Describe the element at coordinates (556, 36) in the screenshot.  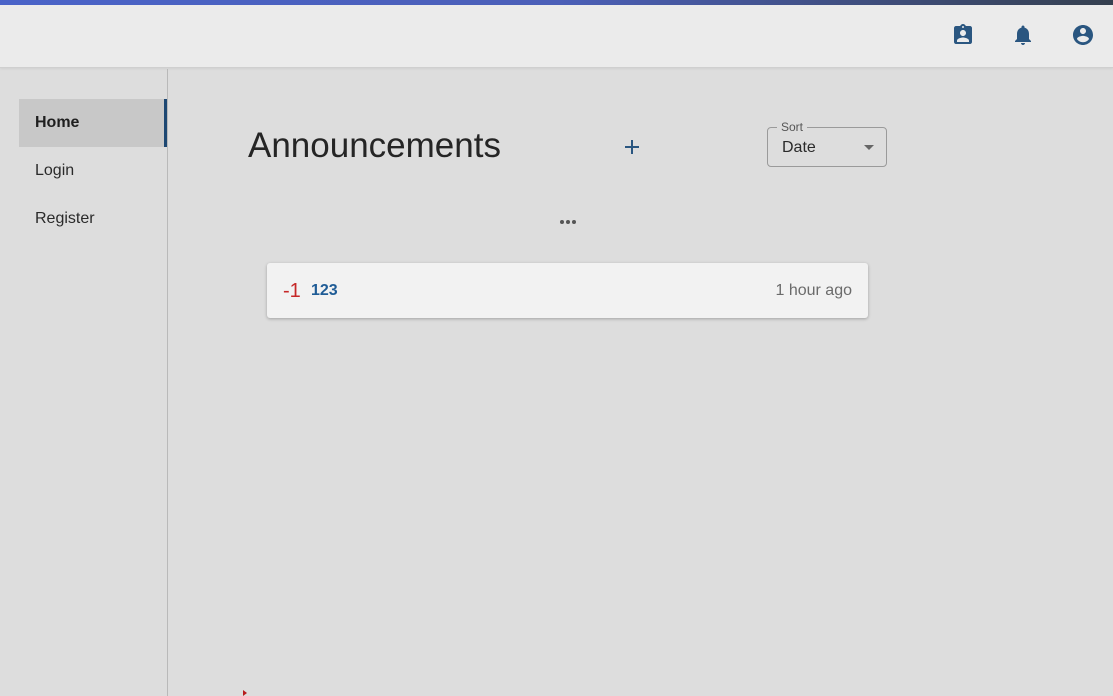
I see `top-app-bar` at that location.